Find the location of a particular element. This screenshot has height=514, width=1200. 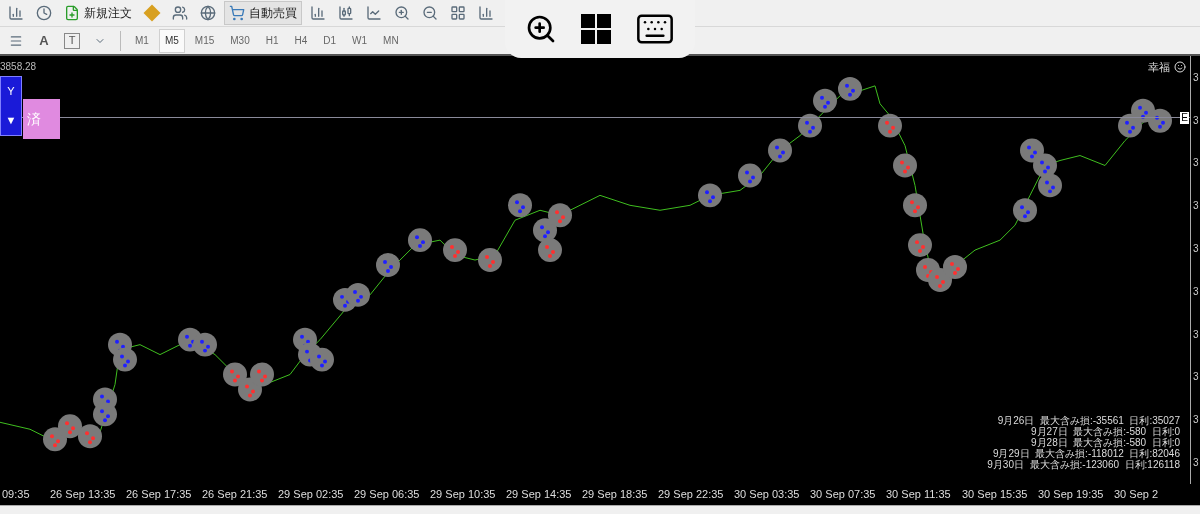

indicator-name: 幸福 is located at coordinates (1159, 67).